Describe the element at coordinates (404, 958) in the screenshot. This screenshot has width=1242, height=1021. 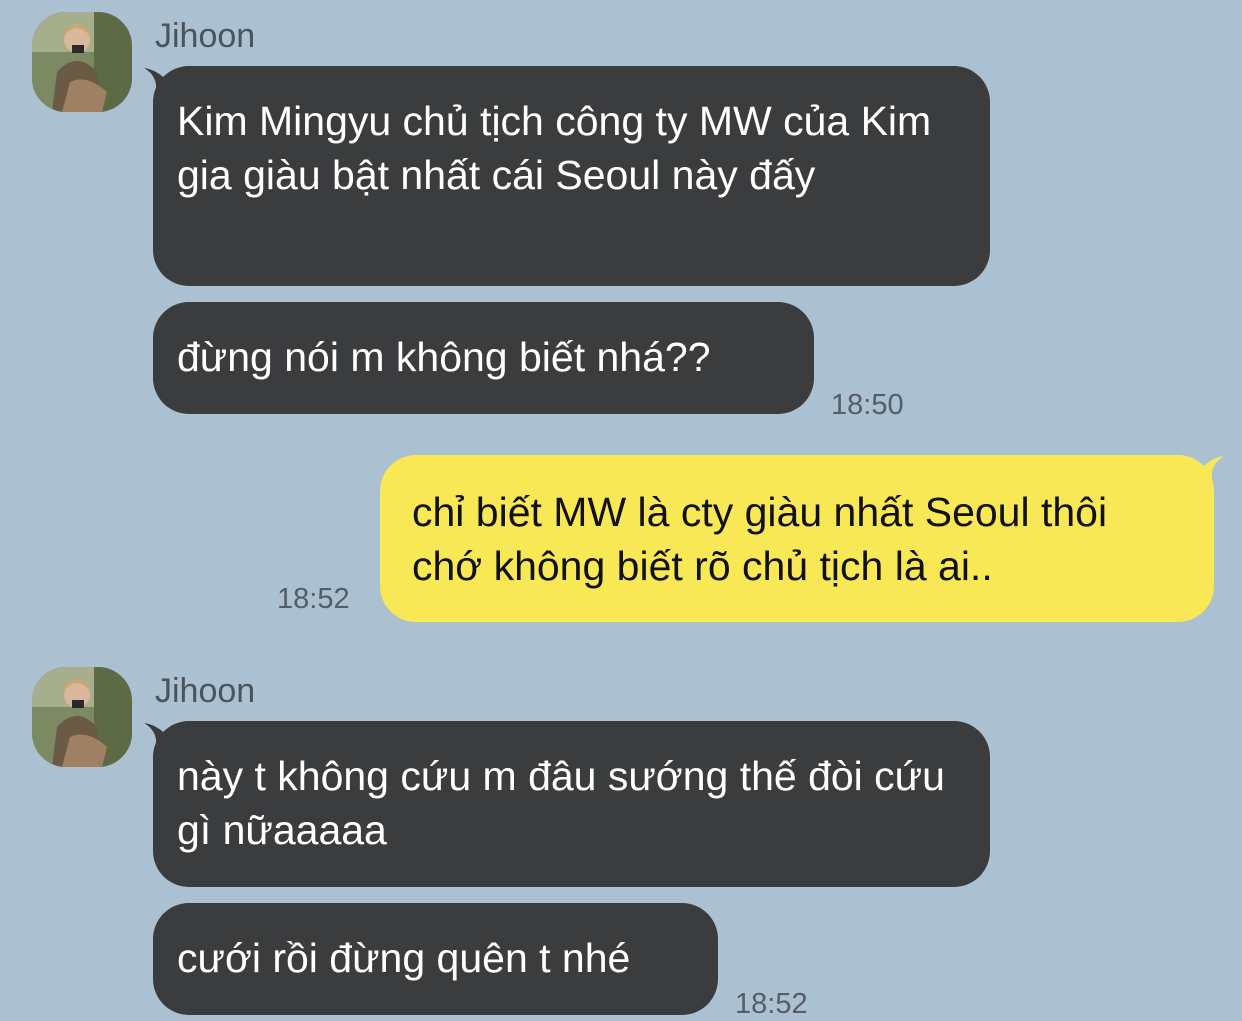
I see `message-text: cưới rồi đừng quên t nhé` at that location.